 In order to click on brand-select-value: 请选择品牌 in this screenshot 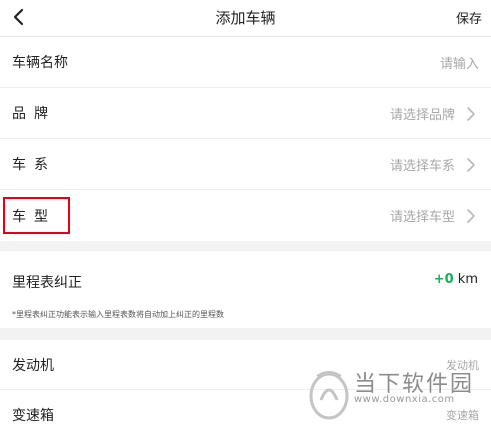, I will do `click(422, 113)`.